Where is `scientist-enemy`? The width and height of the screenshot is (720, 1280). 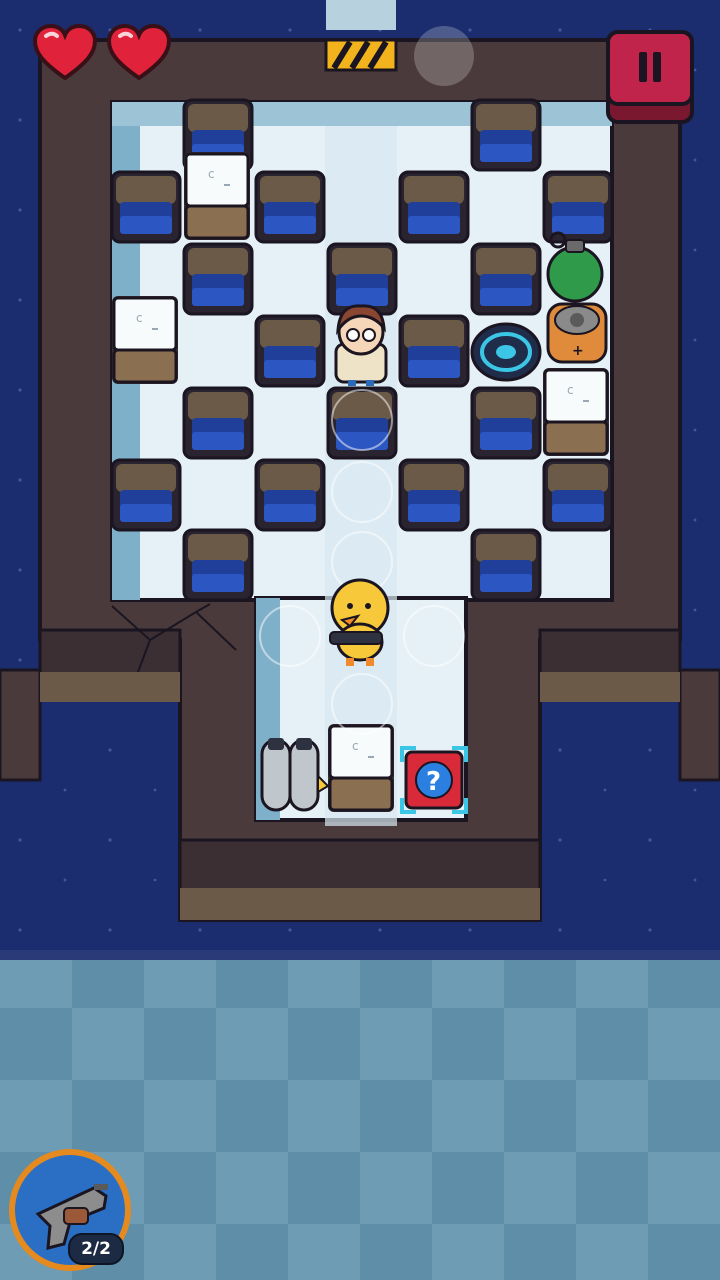 scientist-enemy is located at coordinates (361, 345).